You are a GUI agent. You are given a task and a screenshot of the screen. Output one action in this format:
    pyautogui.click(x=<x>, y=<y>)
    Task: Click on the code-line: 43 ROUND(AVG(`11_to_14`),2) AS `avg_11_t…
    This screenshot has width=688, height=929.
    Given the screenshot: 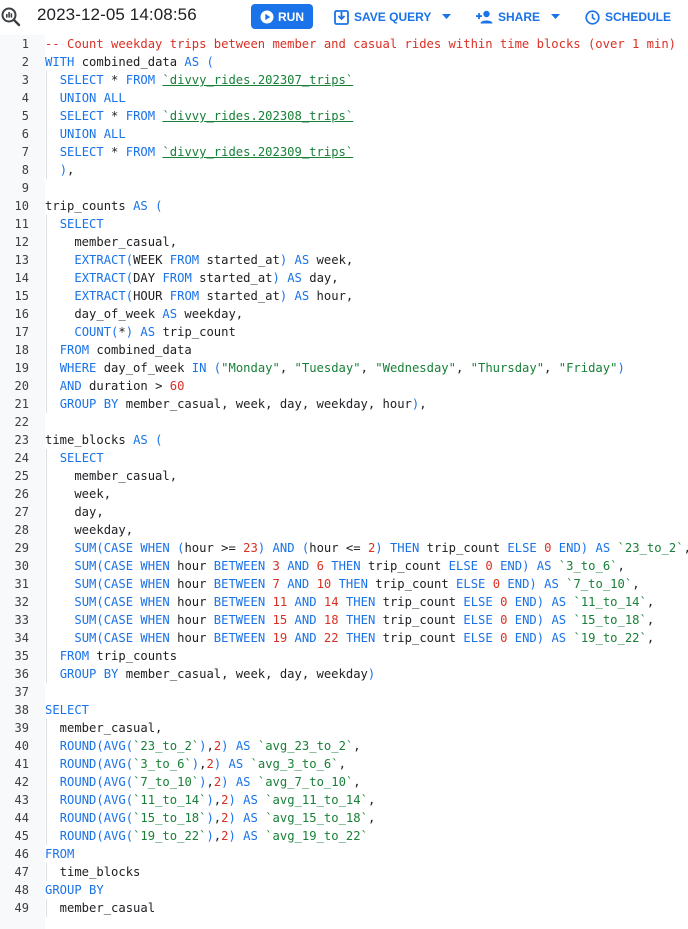 What is the action you would take?
    pyautogui.click(x=344, y=800)
    